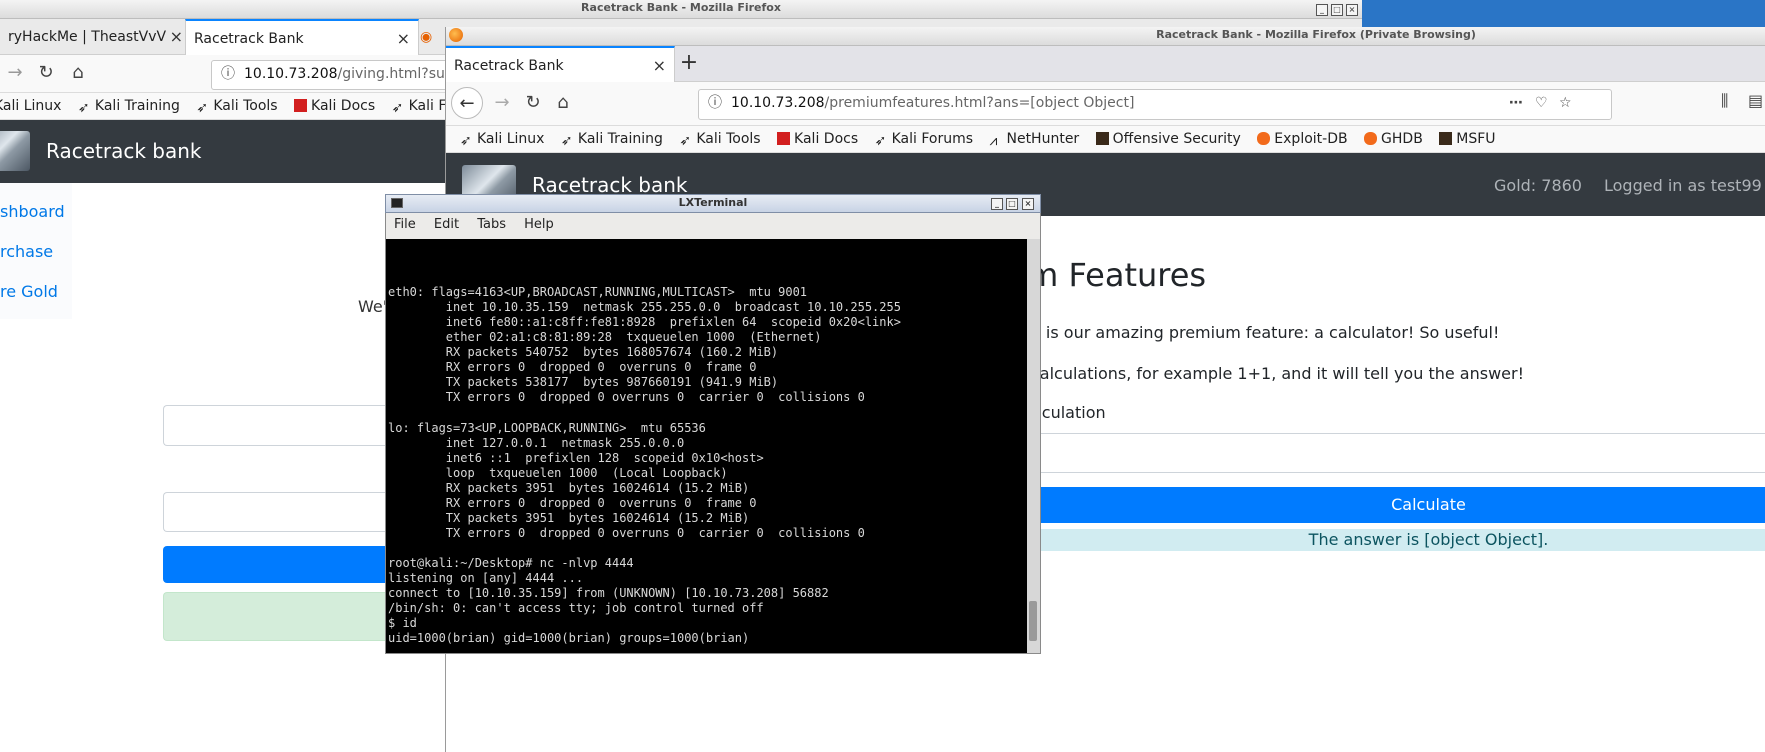 The image size is (1765, 752). Describe the element at coordinates (1398, 505) in the screenshot. I see `calculate-button: Calculate` at that location.